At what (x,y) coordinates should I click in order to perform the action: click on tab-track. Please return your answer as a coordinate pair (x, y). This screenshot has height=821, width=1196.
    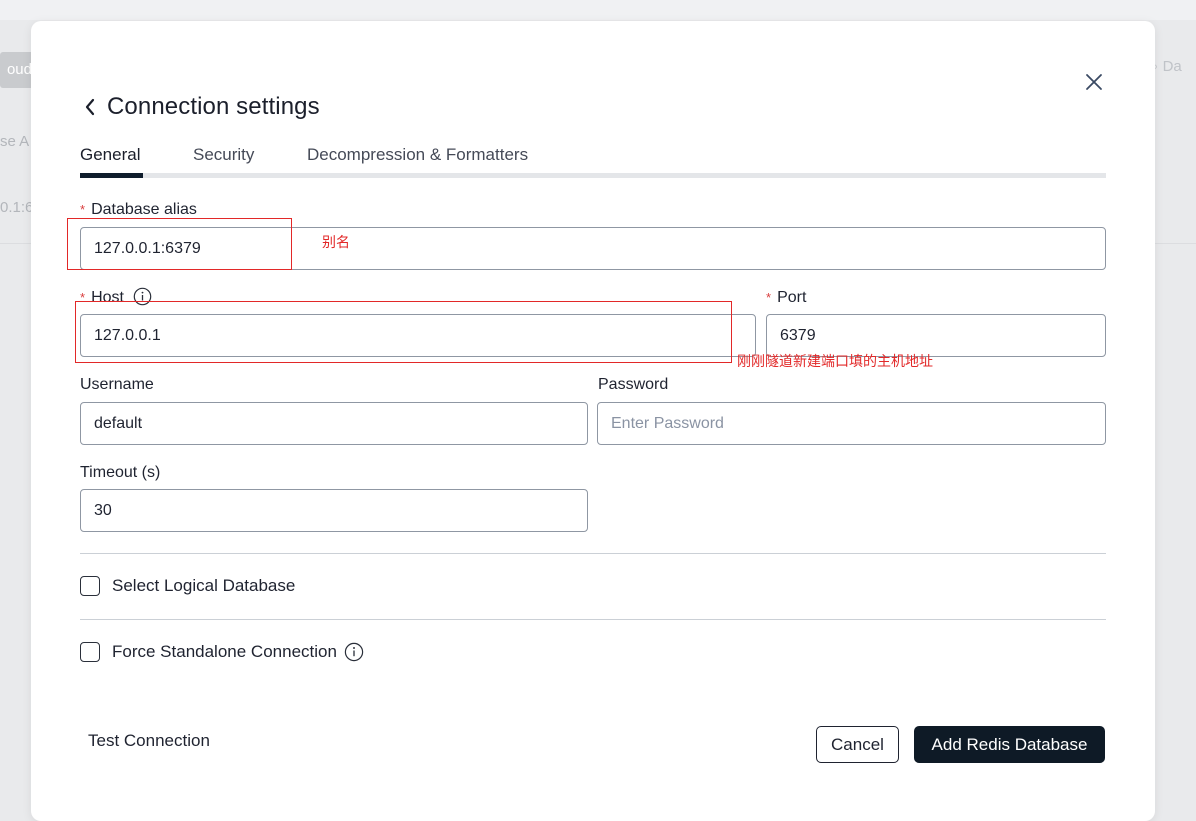
    Looking at the image, I should click on (593, 175).